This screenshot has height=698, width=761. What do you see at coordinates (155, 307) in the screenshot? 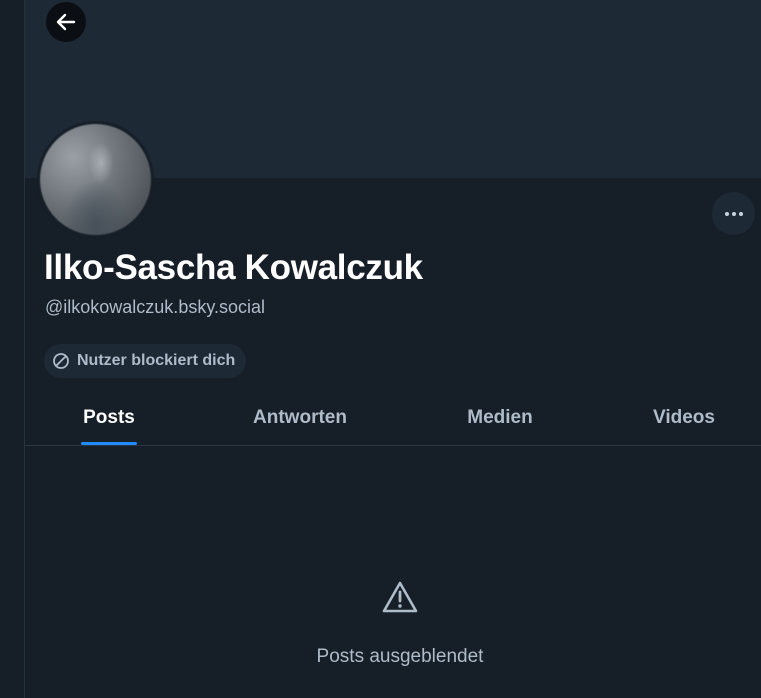
I see `profile-handle: @ilkokowalczuk.bsky.social` at bounding box center [155, 307].